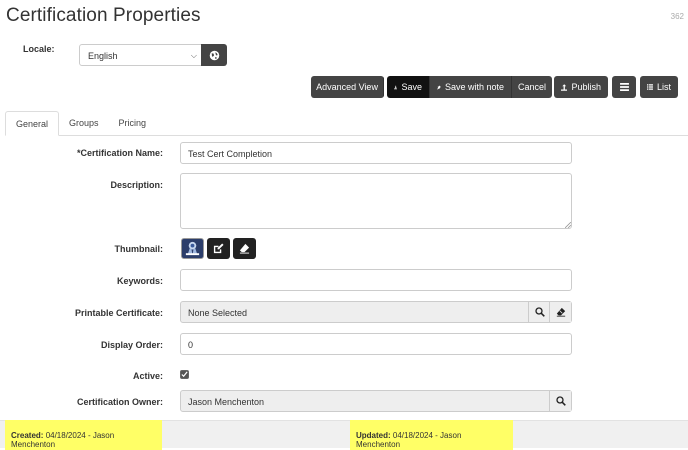 This screenshot has width=688, height=450. I want to click on active-checkbox, so click(184, 374).